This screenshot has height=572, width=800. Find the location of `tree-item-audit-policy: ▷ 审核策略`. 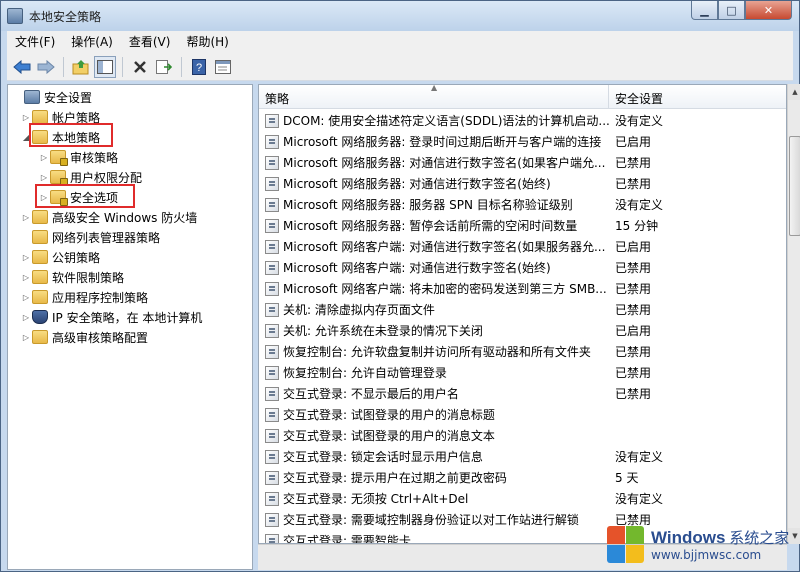

tree-item-audit-policy: ▷ 审核策略 is located at coordinates (78, 157).